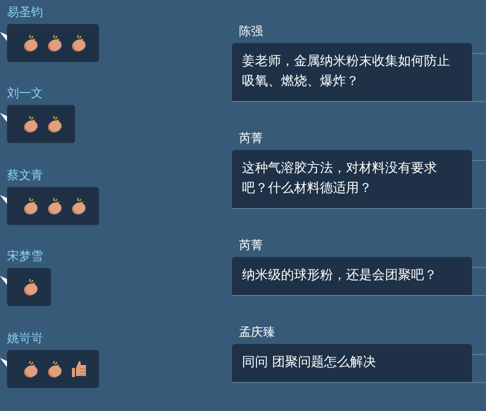 This screenshot has height=411, width=486. I want to click on message-bubble: 同问 团聚问题怎么解决, so click(352, 363).